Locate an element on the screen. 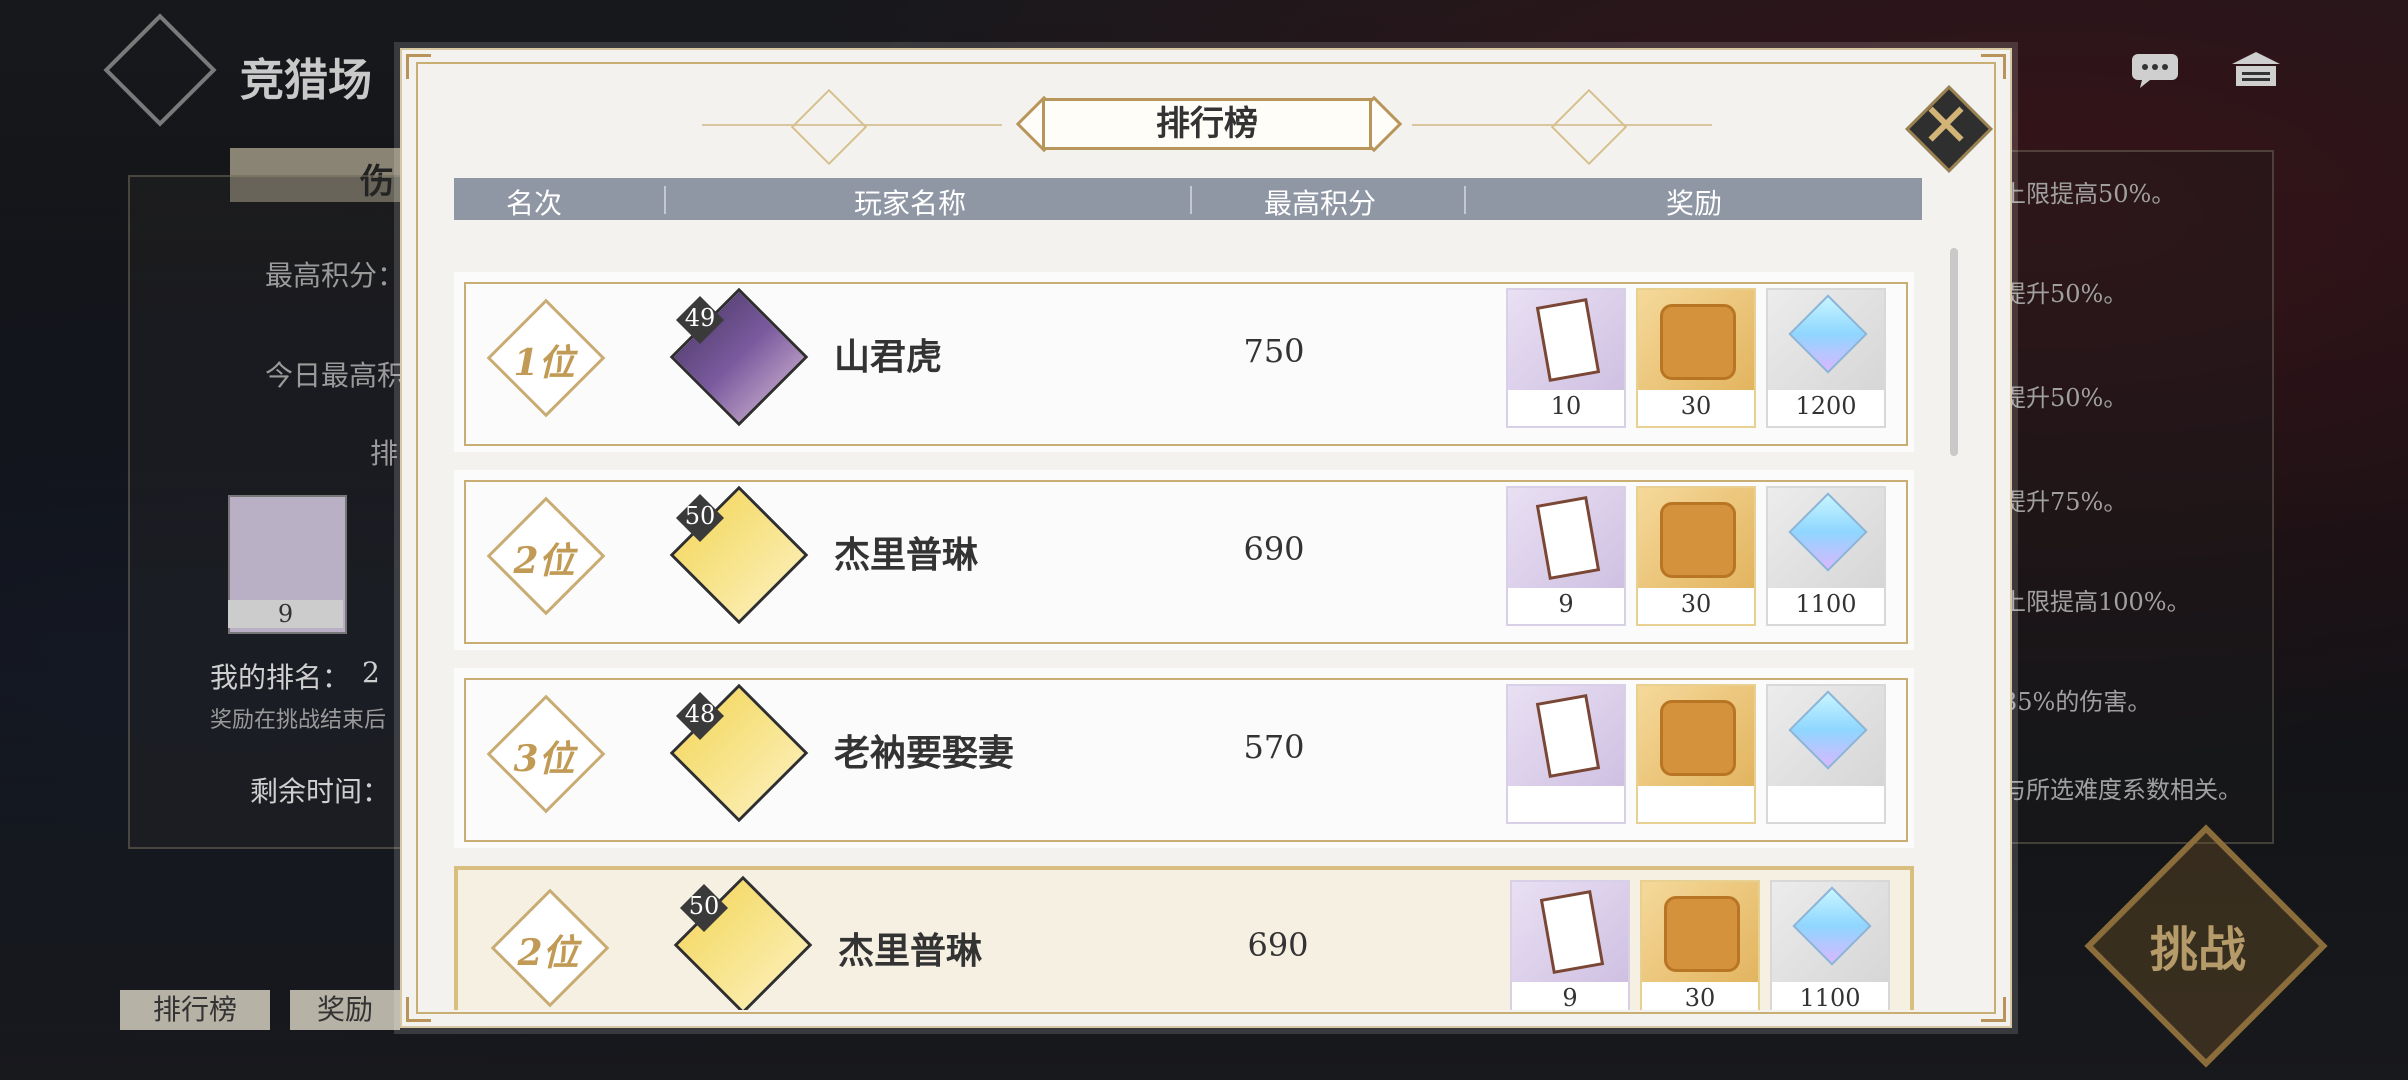 This screenshot has height=1080, width=2408. max-score-label: 最高积分： is located at coordinates (335, 275).